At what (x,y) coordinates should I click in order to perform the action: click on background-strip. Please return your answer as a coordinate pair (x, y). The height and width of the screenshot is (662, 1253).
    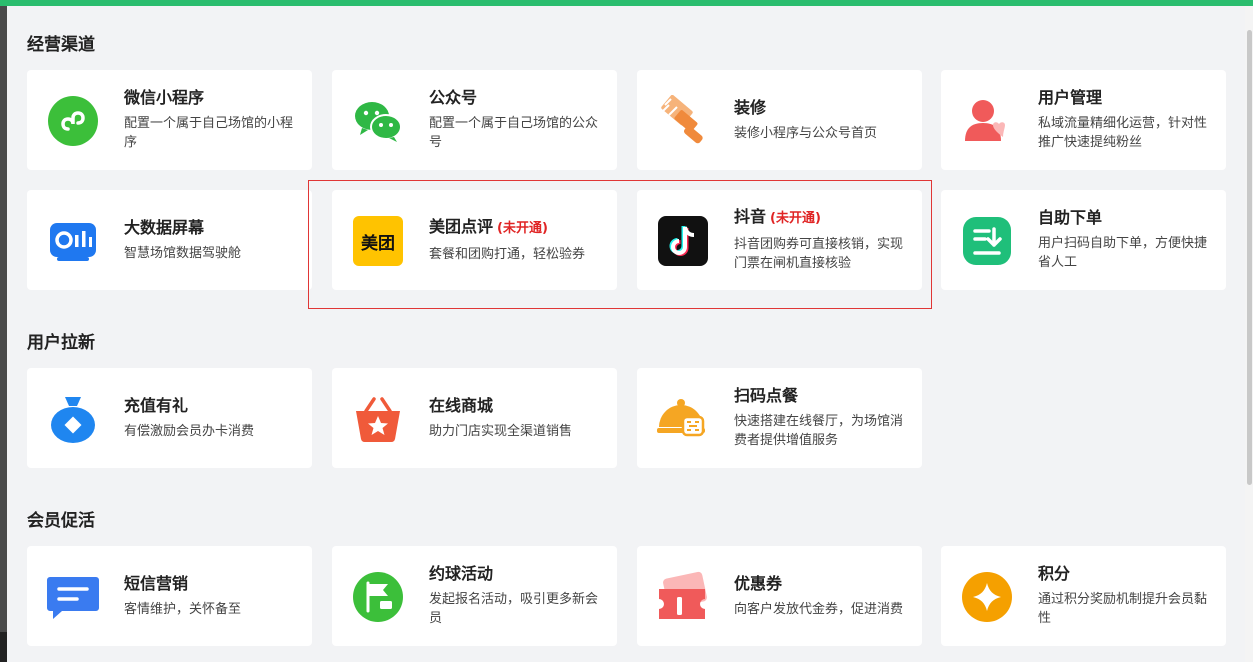
    Looking at the image, I should click on (3, 647).